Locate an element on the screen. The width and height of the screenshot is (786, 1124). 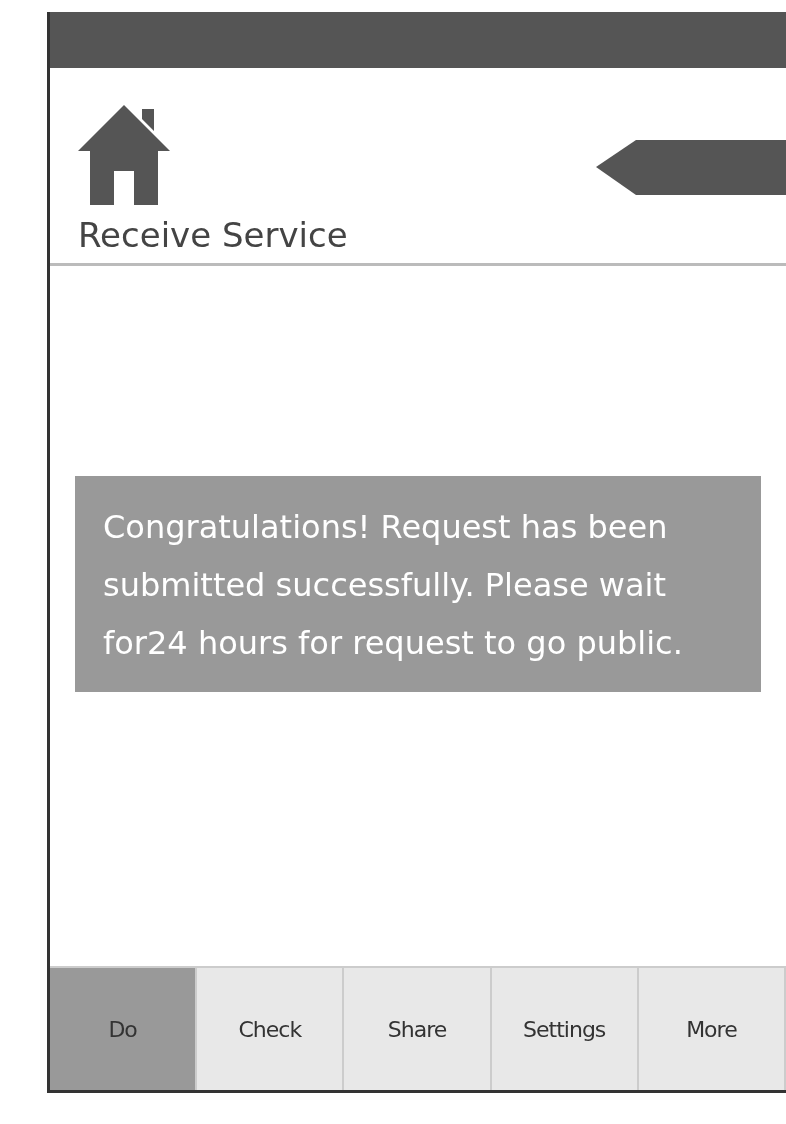
back-arrow-icon is located at coordinates (691, 167).